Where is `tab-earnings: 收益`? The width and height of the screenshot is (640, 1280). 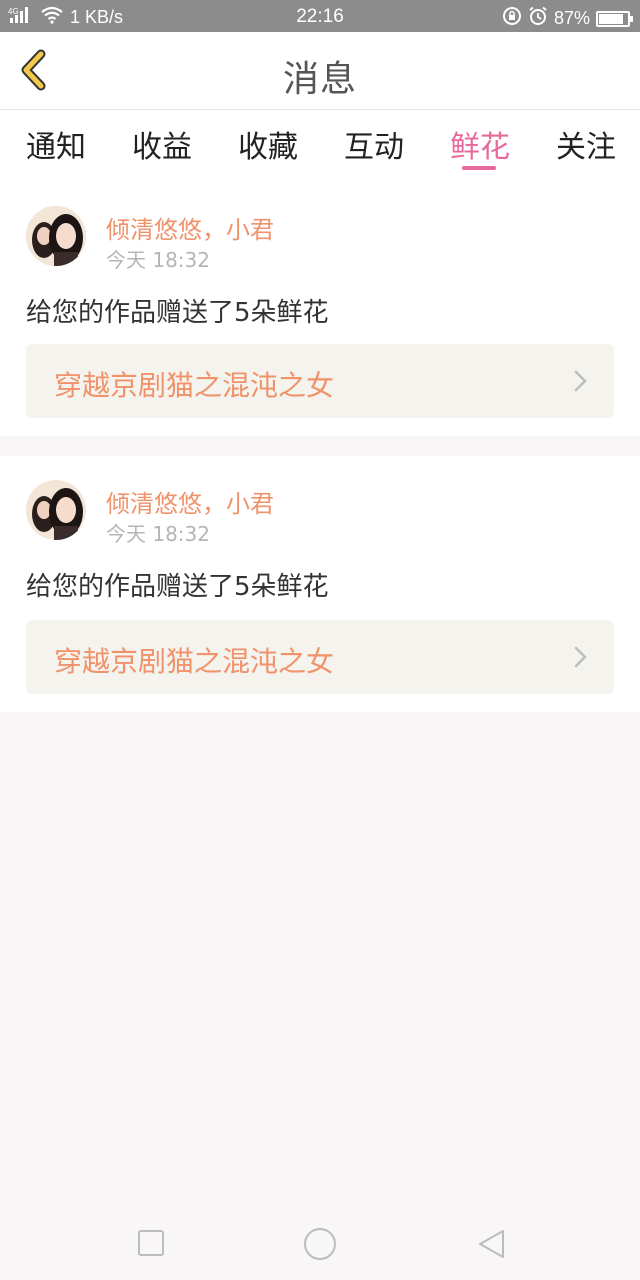 tab-earnings: 收益 is located at coordinates (162, 144).